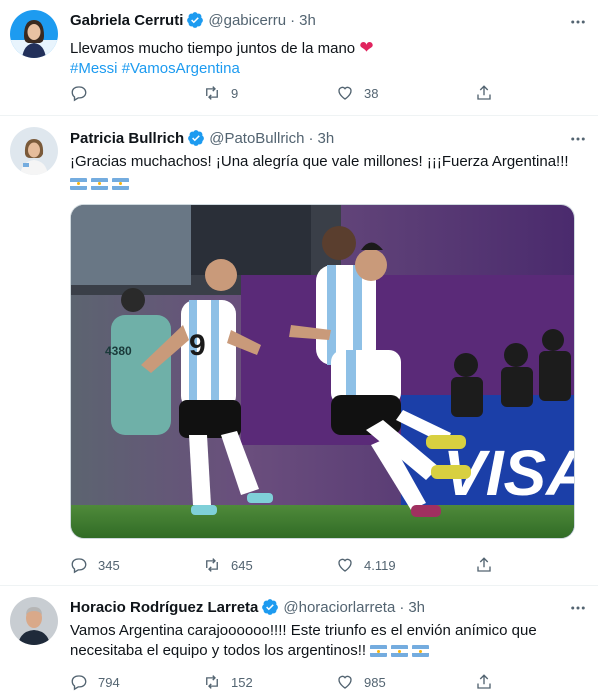 Image resolution: width=598 pixels, height=699 pixels. Describe the element at coordinates (181, 68) in the screenshot. I see `hashtag-link: #VamosArgentina` at that location.